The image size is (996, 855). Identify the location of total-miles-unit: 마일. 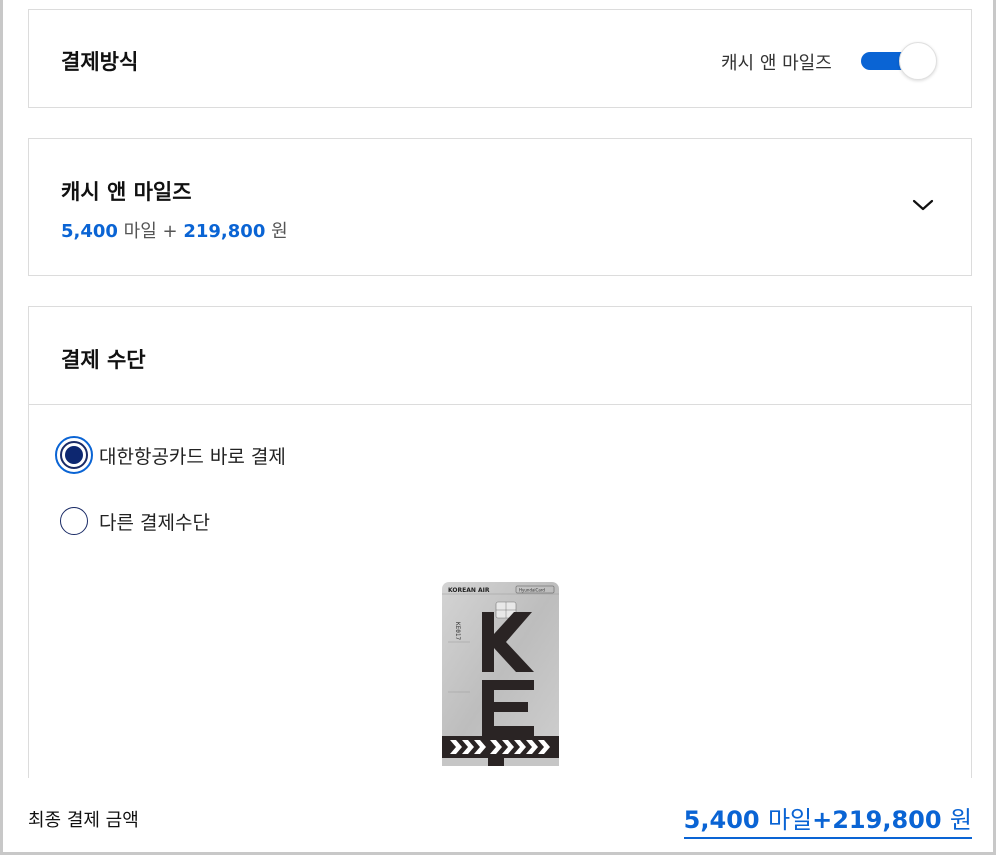
(790, 820).